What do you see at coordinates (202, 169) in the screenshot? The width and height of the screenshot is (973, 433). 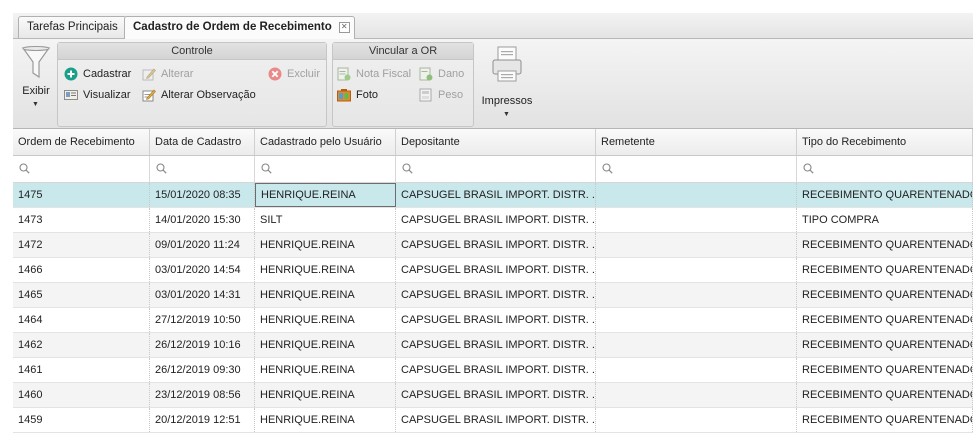 I see `filter-input-data` at bounding box center [202, 169].